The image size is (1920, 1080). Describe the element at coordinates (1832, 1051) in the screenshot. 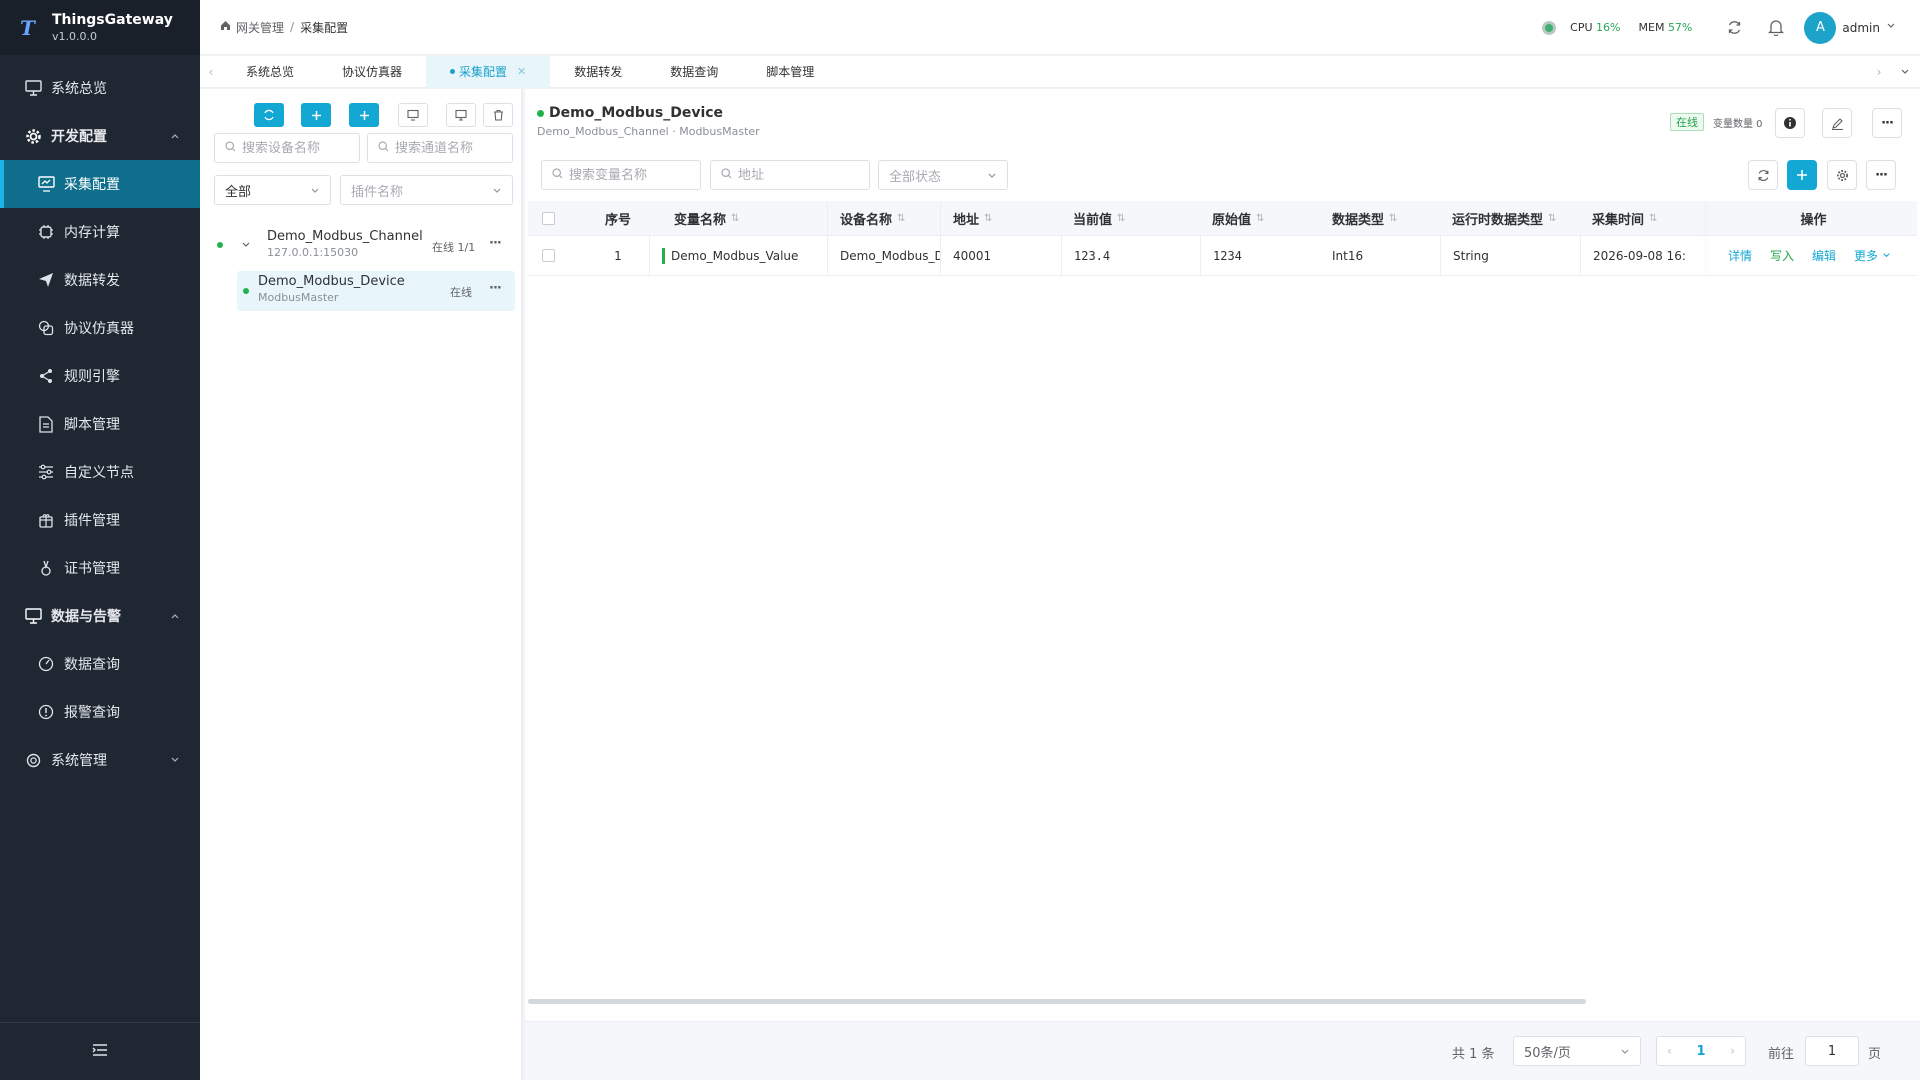

I see `goto-page-input` at that location.